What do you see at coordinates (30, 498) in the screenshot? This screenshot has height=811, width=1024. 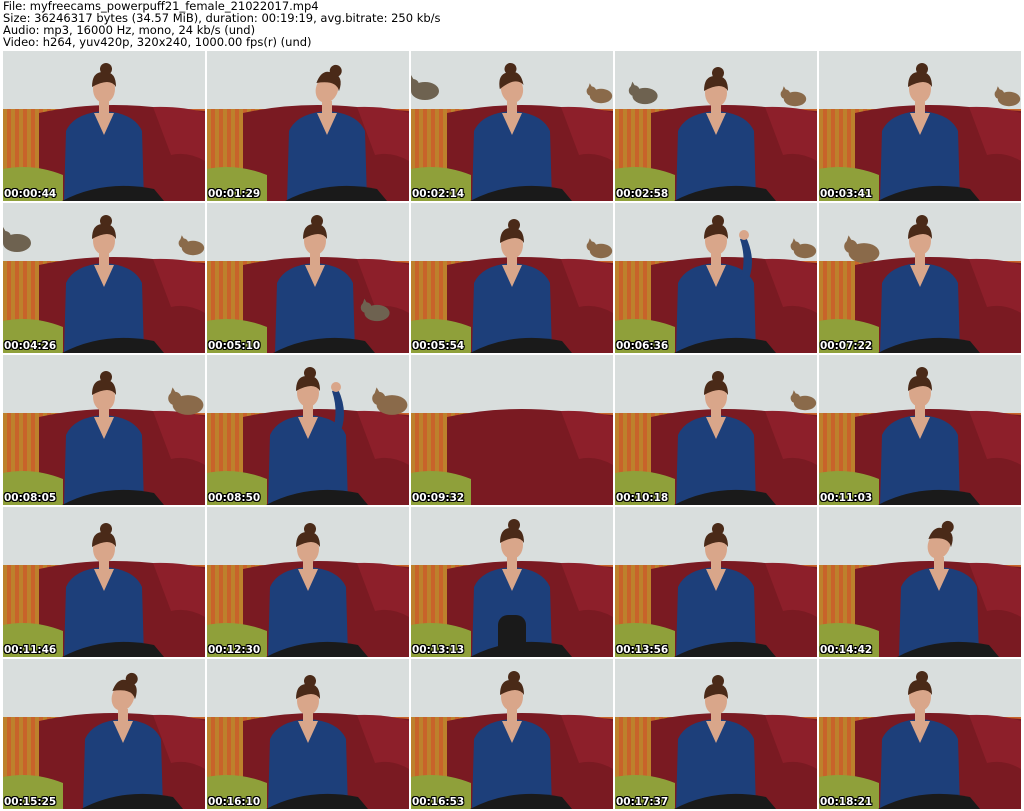 I see `thumbnail-timestamp: 00:08:05` at bounding box center [30, 498].